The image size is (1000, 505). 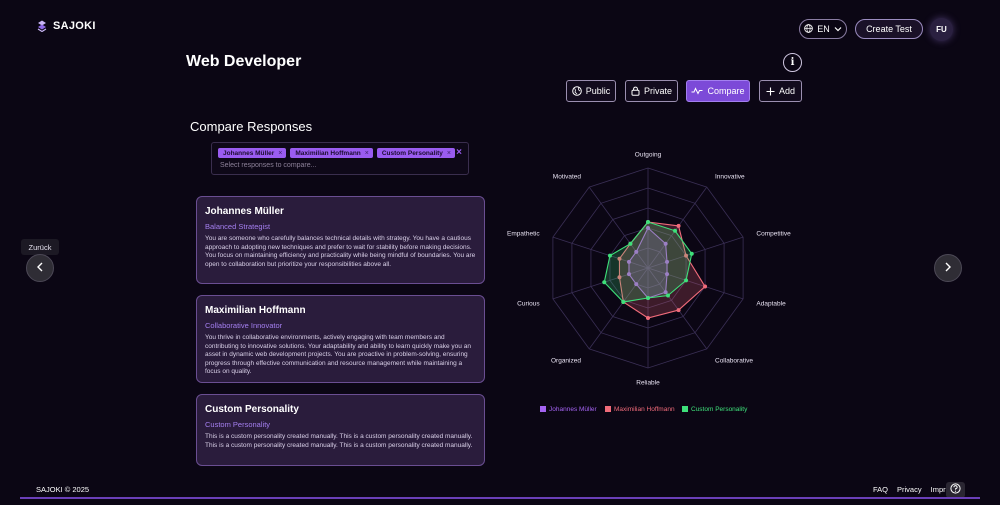 What do you see at coordinates (880, 489) in the screenshot?
I see `footer-link-faq: FAQ` at bounding box center [880, 489].